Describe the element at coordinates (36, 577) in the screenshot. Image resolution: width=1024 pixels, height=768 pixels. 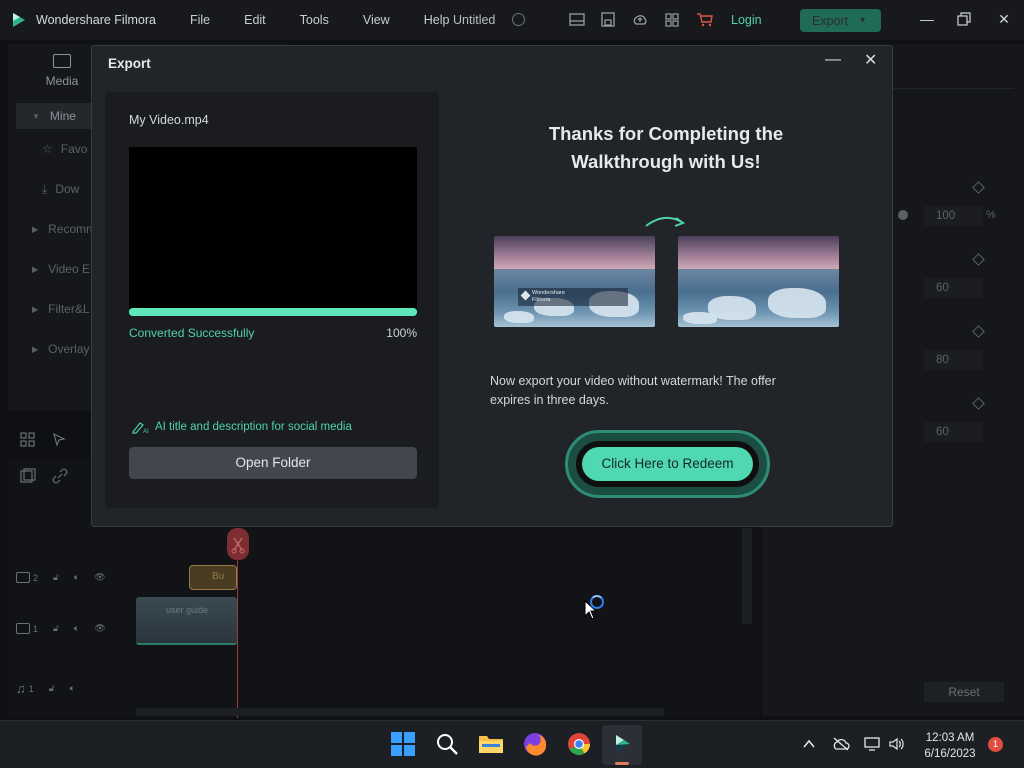
I see `track-number: 2` at that location.